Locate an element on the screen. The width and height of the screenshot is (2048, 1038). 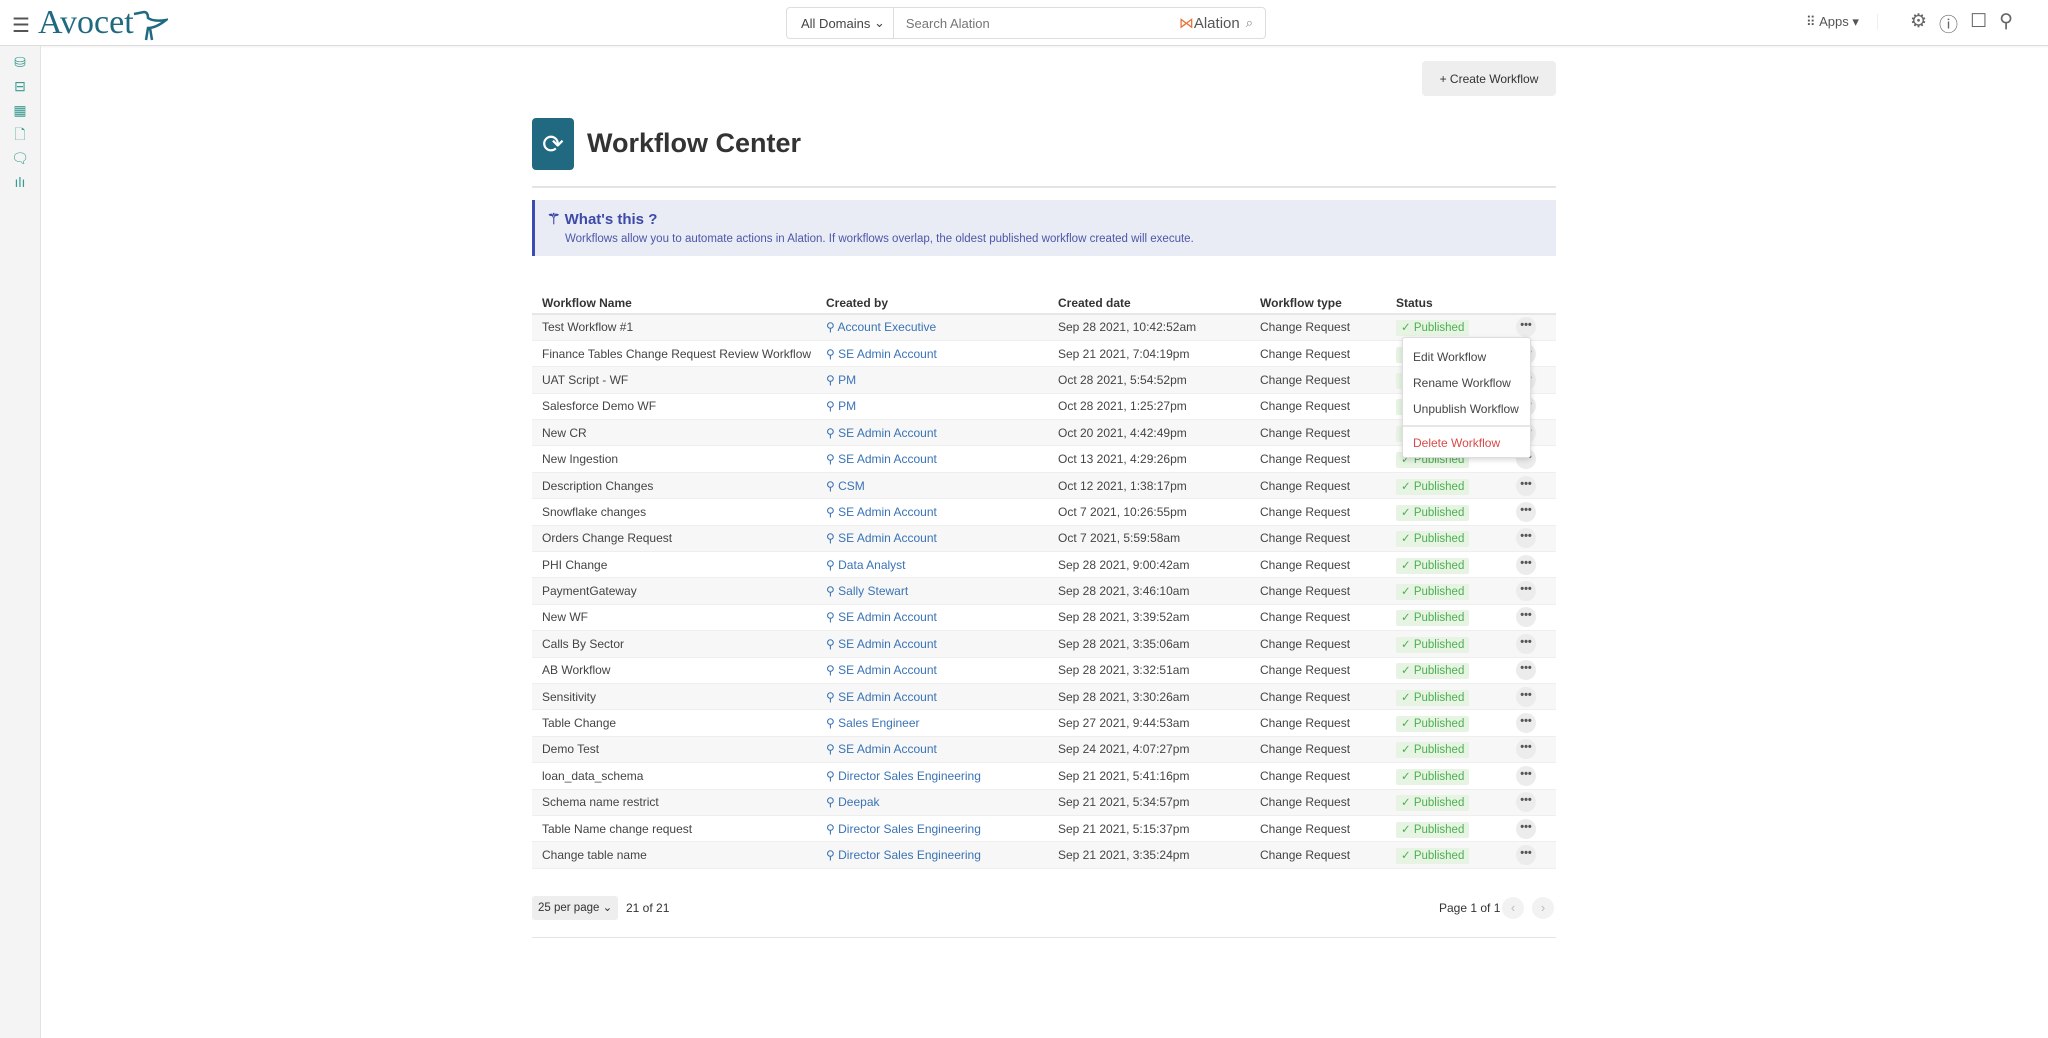
domain-select: All Domains ⌄ is located at coordinates (840, 23).